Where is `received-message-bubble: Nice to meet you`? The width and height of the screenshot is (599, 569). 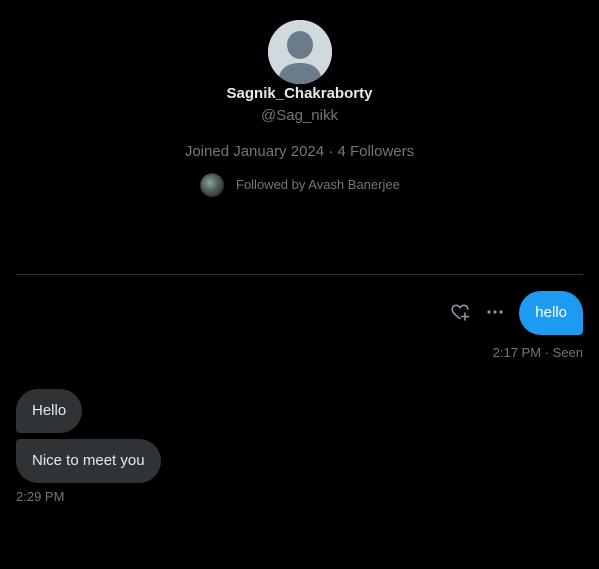
received-message-bubble: Nice to meet you is located at coordinates (88, 461).